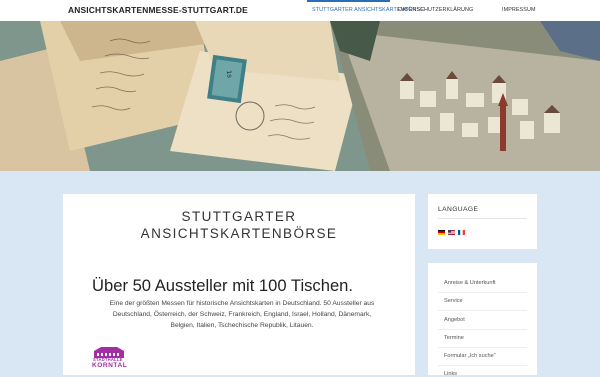 This screenshot has height=377, width=600. What do you see at coordinates (348, 1) in the screenshot?
I see `active-nav-indicator` at bounding box center [348, 1].